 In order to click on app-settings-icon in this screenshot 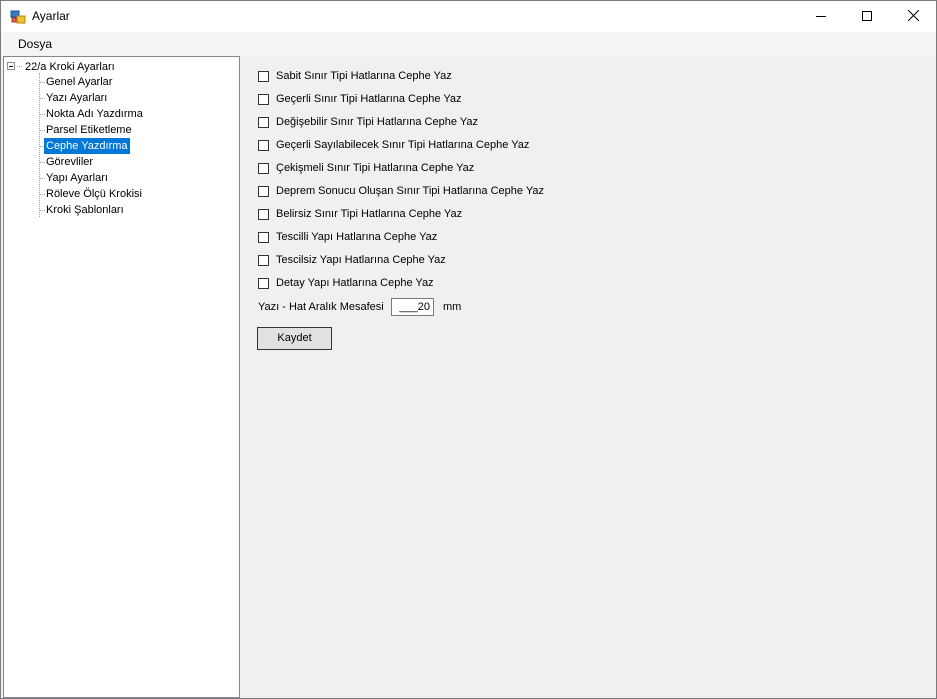, I will do `click(18, 17)`.